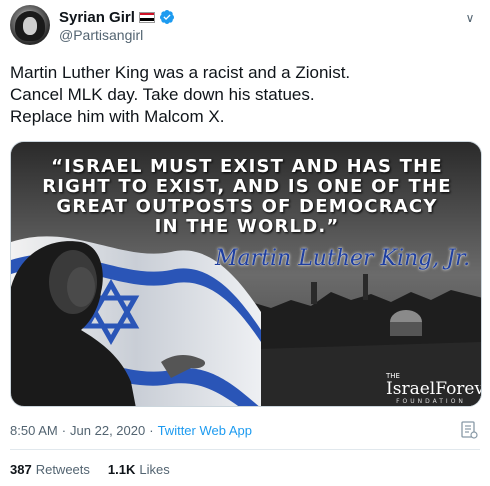 This screenshot has width=490, height=486. I want to click on share-analytics-icon, so click(469, 430).